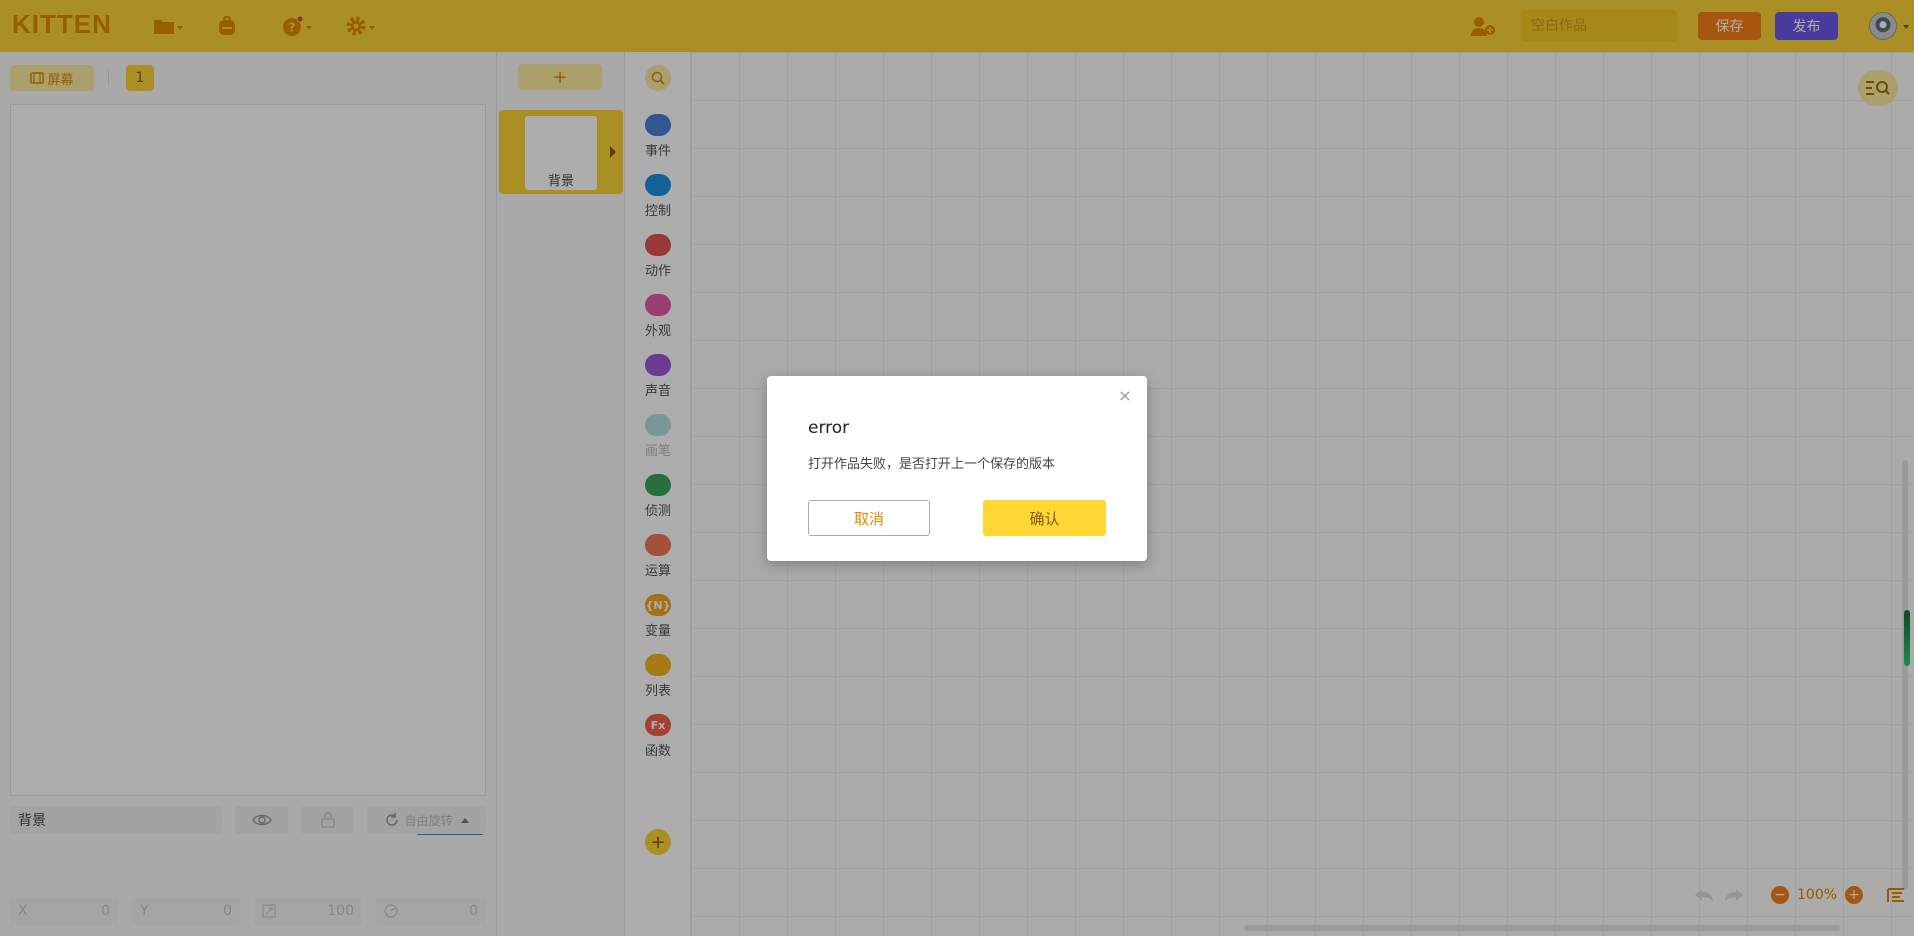 Image resolution: width=1914 pixels, height=936 pixels. I want to click on confirm-button: 确认, so click(1044, 518).